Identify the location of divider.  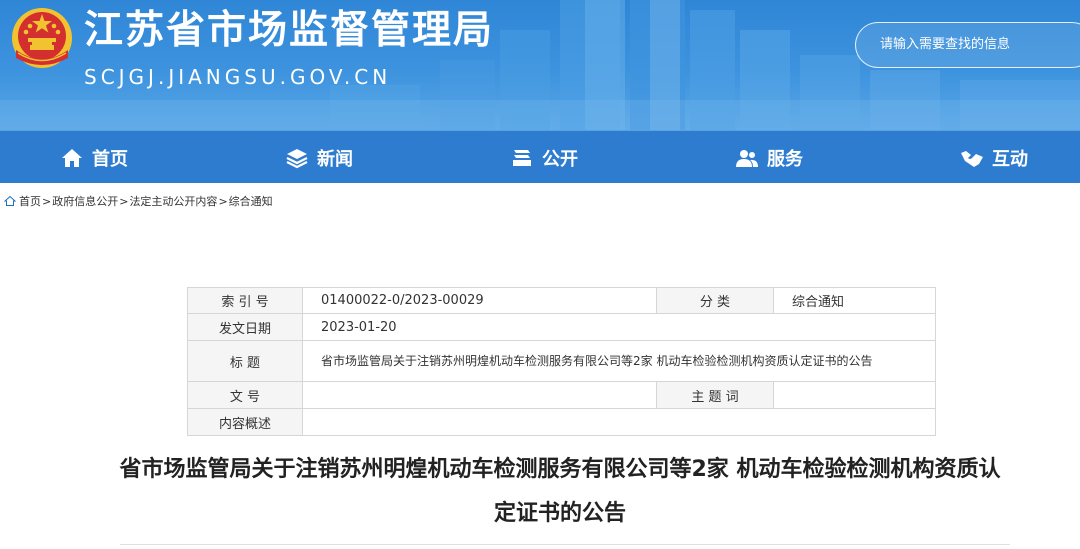
(565, 544).